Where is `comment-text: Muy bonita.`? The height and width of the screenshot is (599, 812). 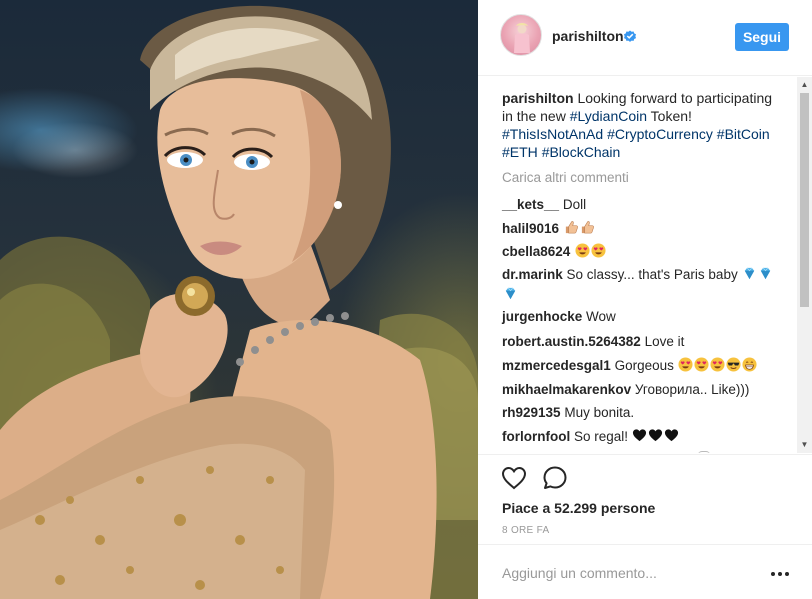
comment-text: Muy bonita. is located at coordinates (599, 412).